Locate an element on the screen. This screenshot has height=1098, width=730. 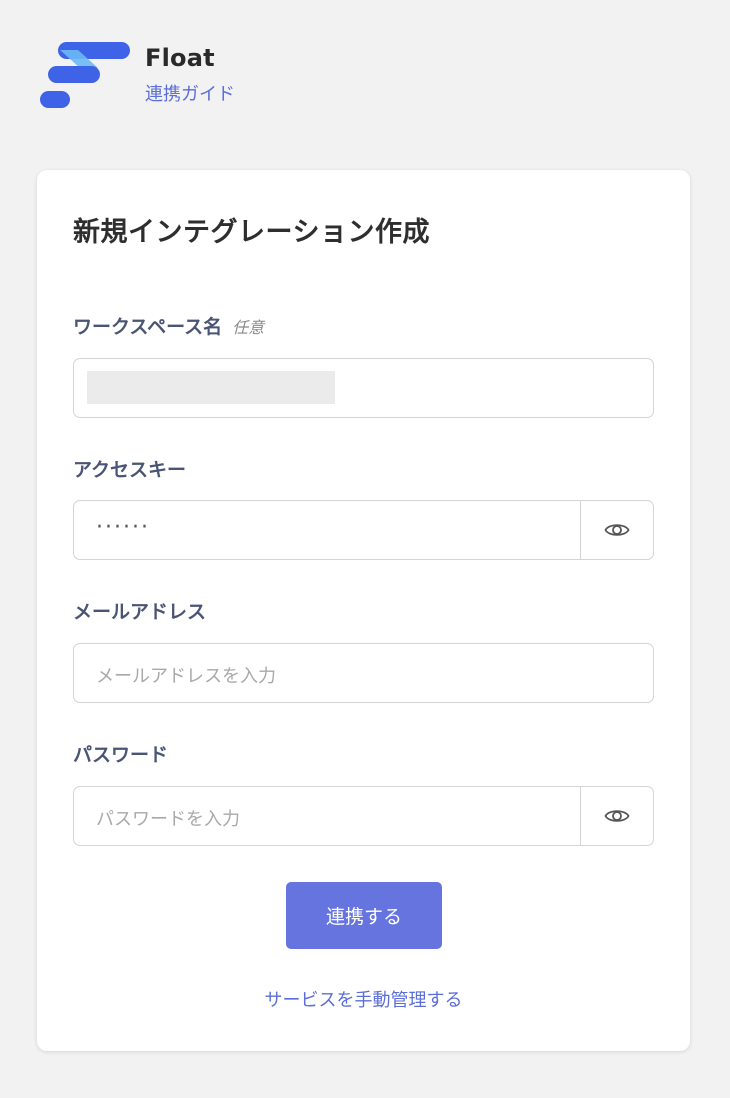
access-key-visibility-toggle is located at coordinates (616, 530).